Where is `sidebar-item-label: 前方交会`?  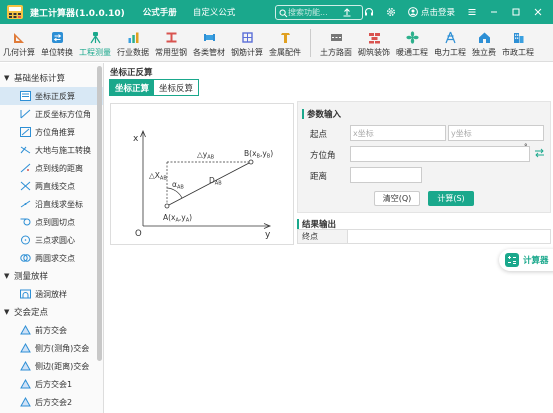
sidebar-item-label: 前方交会 is located at coordinates (51, 330).